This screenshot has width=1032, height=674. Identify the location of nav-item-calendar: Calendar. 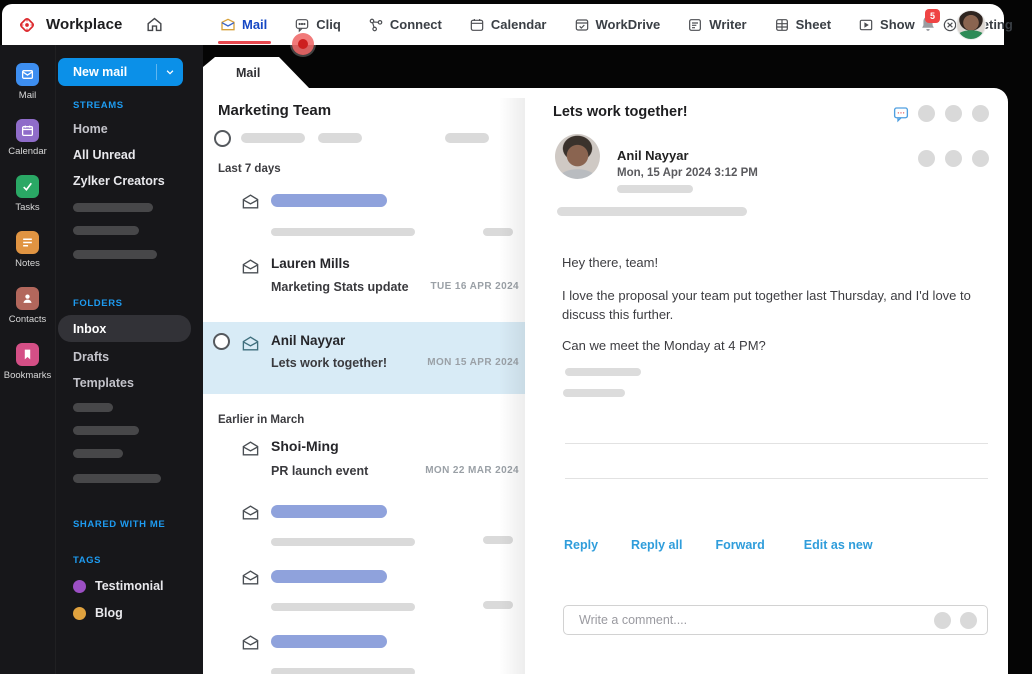
(508, 24).